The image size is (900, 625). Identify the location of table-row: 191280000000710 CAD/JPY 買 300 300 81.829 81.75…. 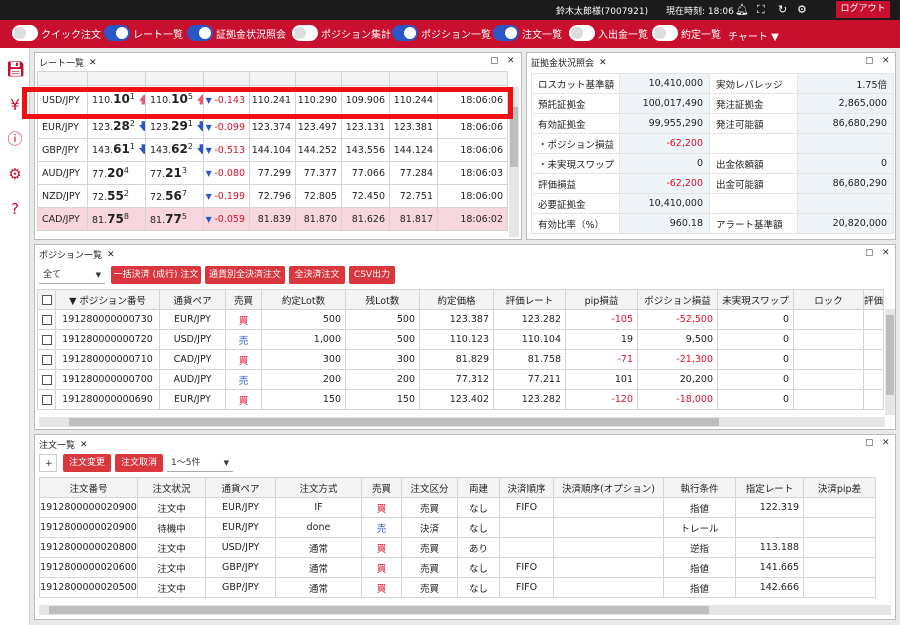
(460, 359).